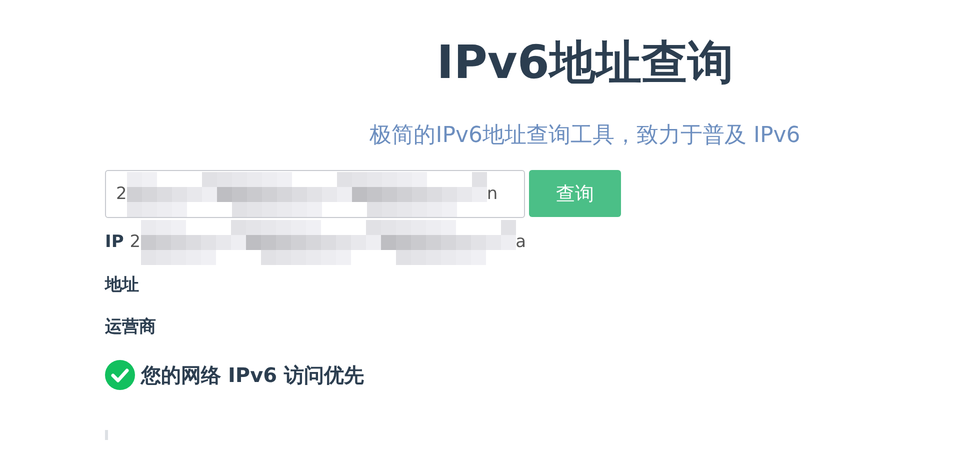  I want to click on page-subtitle: 极简的IPv6地址查询工具，致力于普及 IPv6, so click(585, 136).